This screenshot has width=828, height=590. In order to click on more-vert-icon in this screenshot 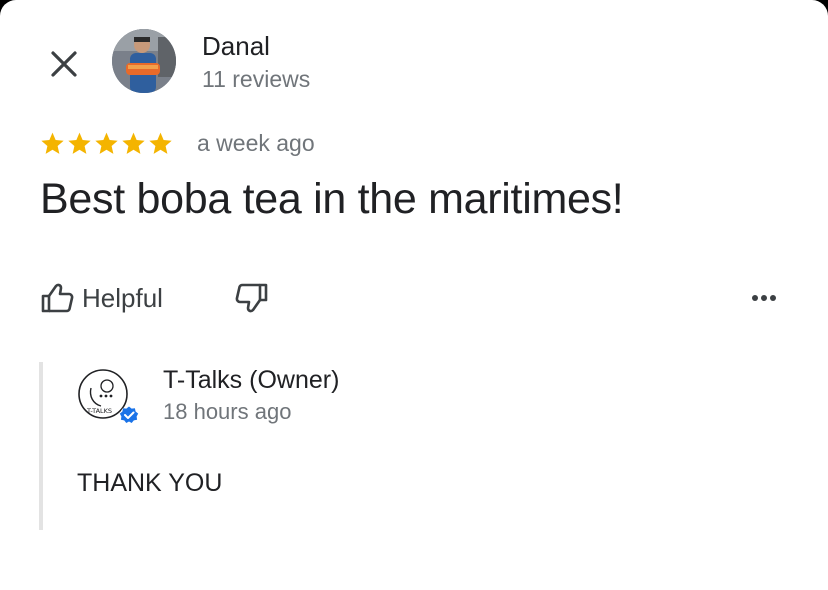, I will do `click(764, 298)`.